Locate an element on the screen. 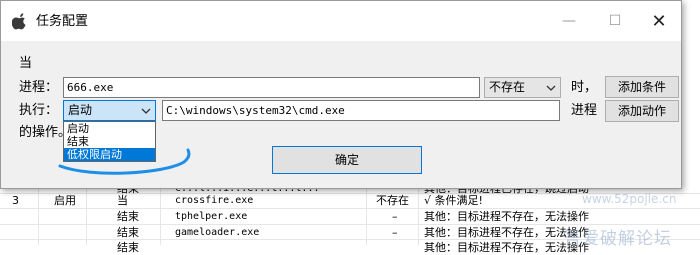  row-status: 启用 is located at coordinates (65, 200).